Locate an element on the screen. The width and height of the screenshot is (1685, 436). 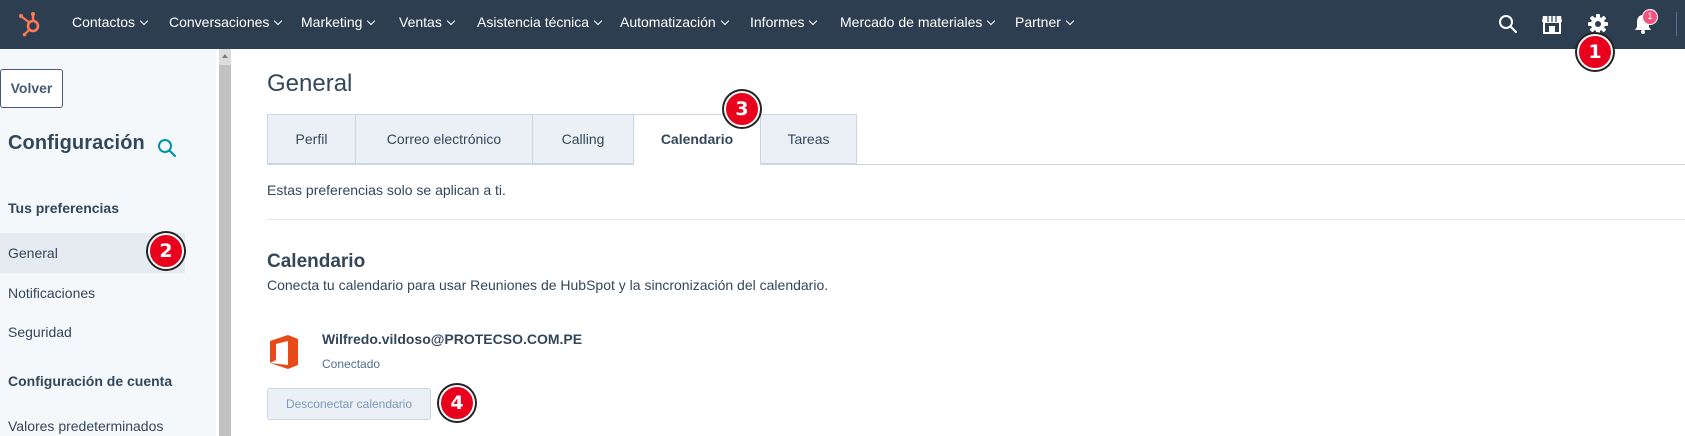
nav-partner: Partner is located at coordinates (1045, 22).